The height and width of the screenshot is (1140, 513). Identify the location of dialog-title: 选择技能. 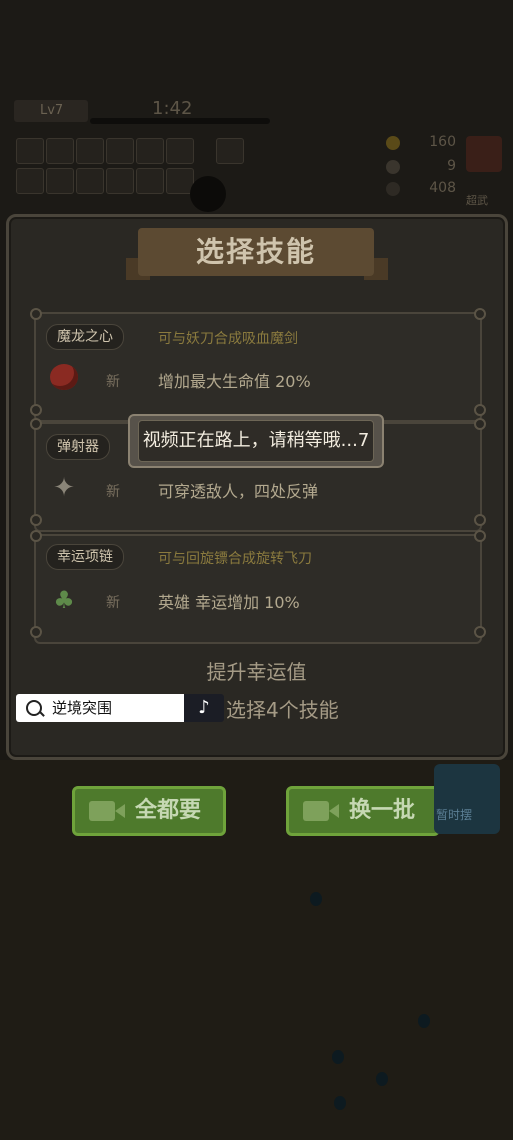
(255, 251).